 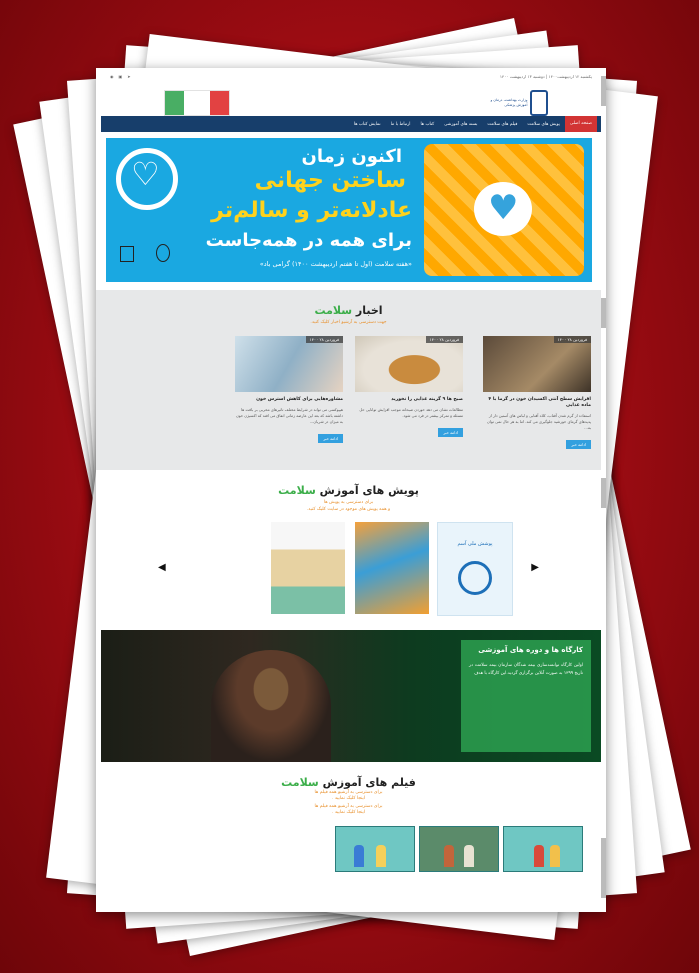 What do you see at coordinates (127, 254) in the screenshot?
I see `ministry-emblem-icon` at bounding box center [127, 254].